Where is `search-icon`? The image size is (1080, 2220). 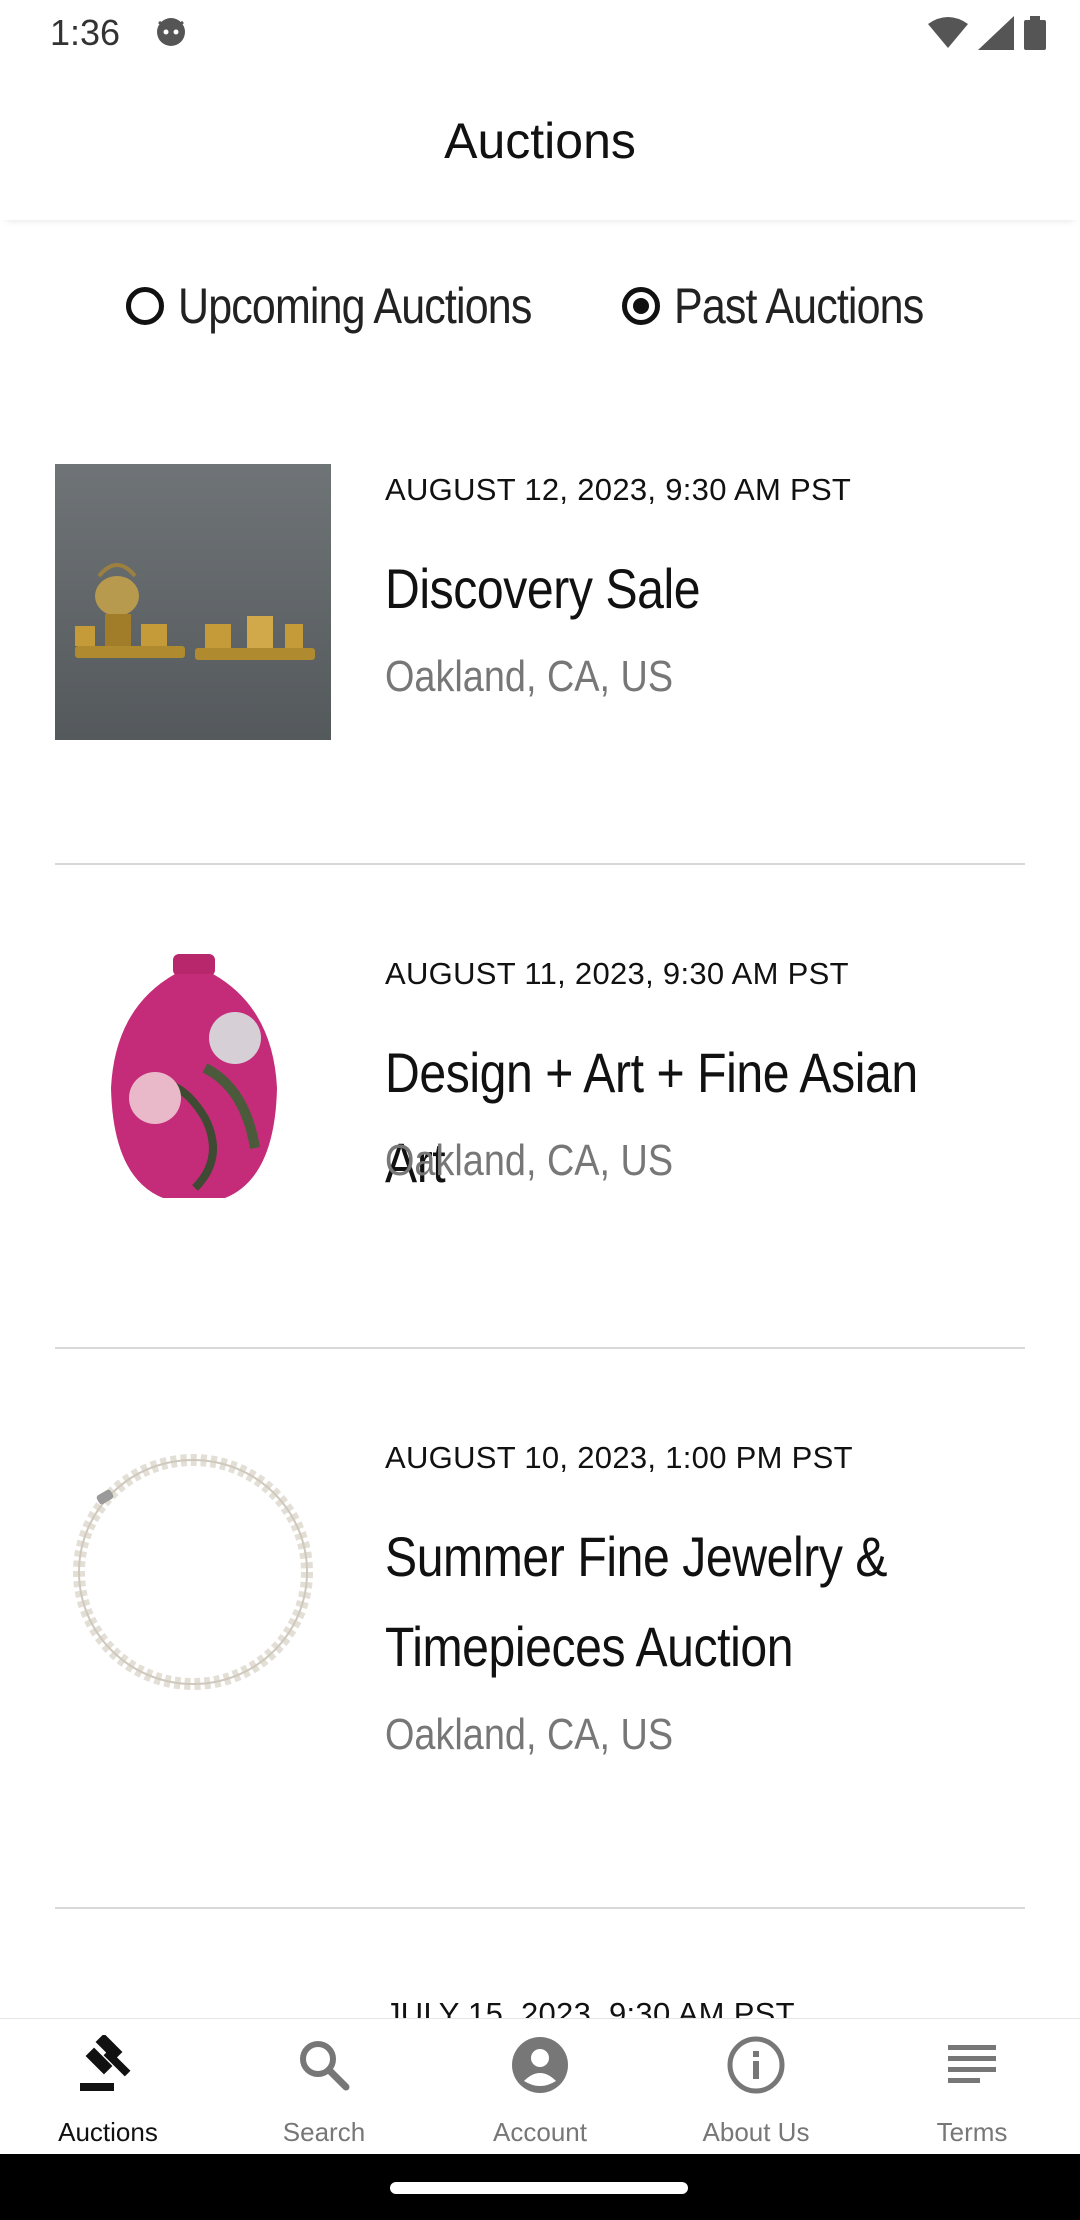 search-icon is located at coordinates (325, 2066).